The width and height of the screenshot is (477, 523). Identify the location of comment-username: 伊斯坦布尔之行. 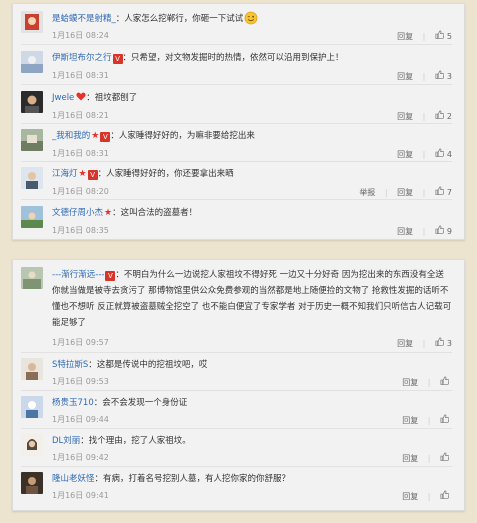
(82, 58).